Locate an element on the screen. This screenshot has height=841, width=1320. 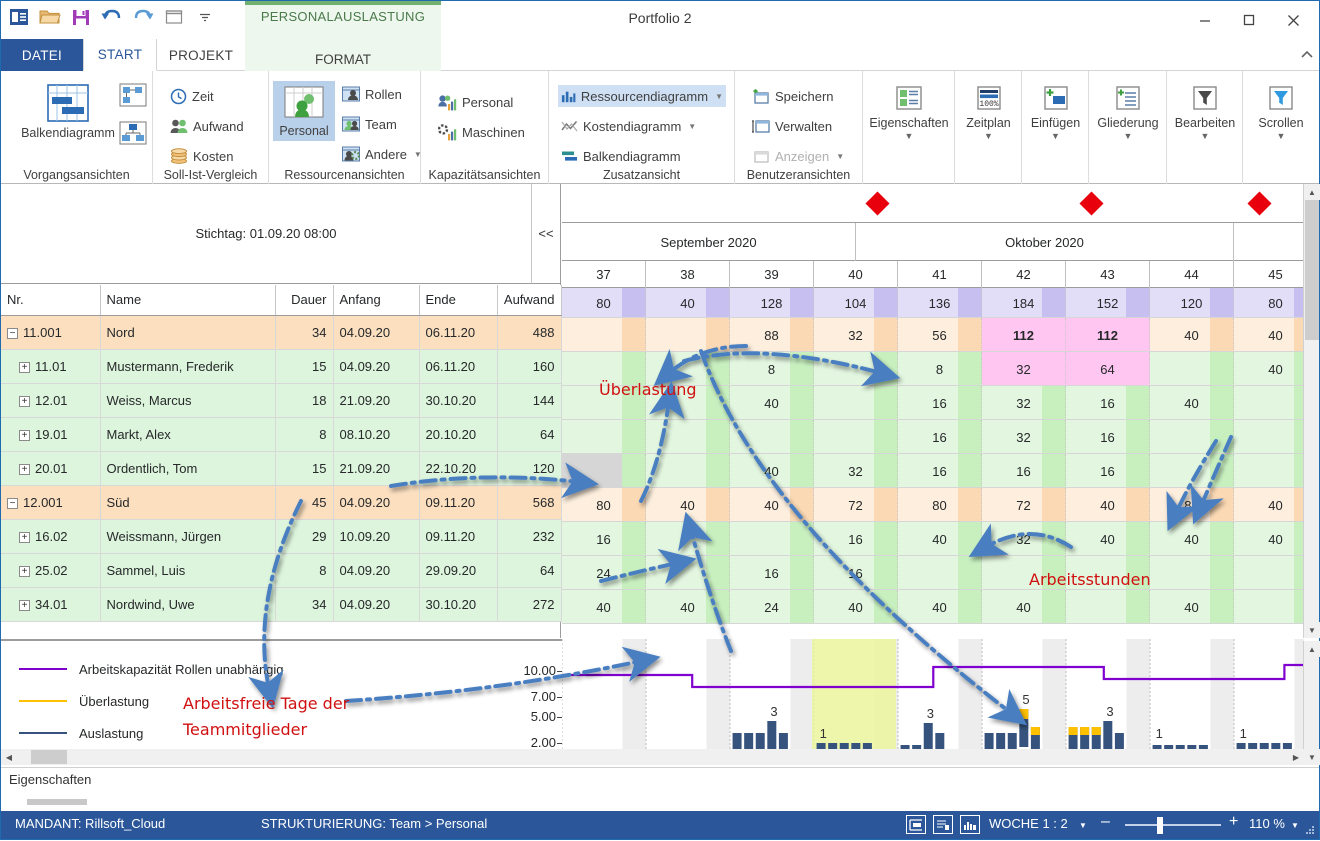
kosten-button: Kosten is located at coordinates (201, 156).